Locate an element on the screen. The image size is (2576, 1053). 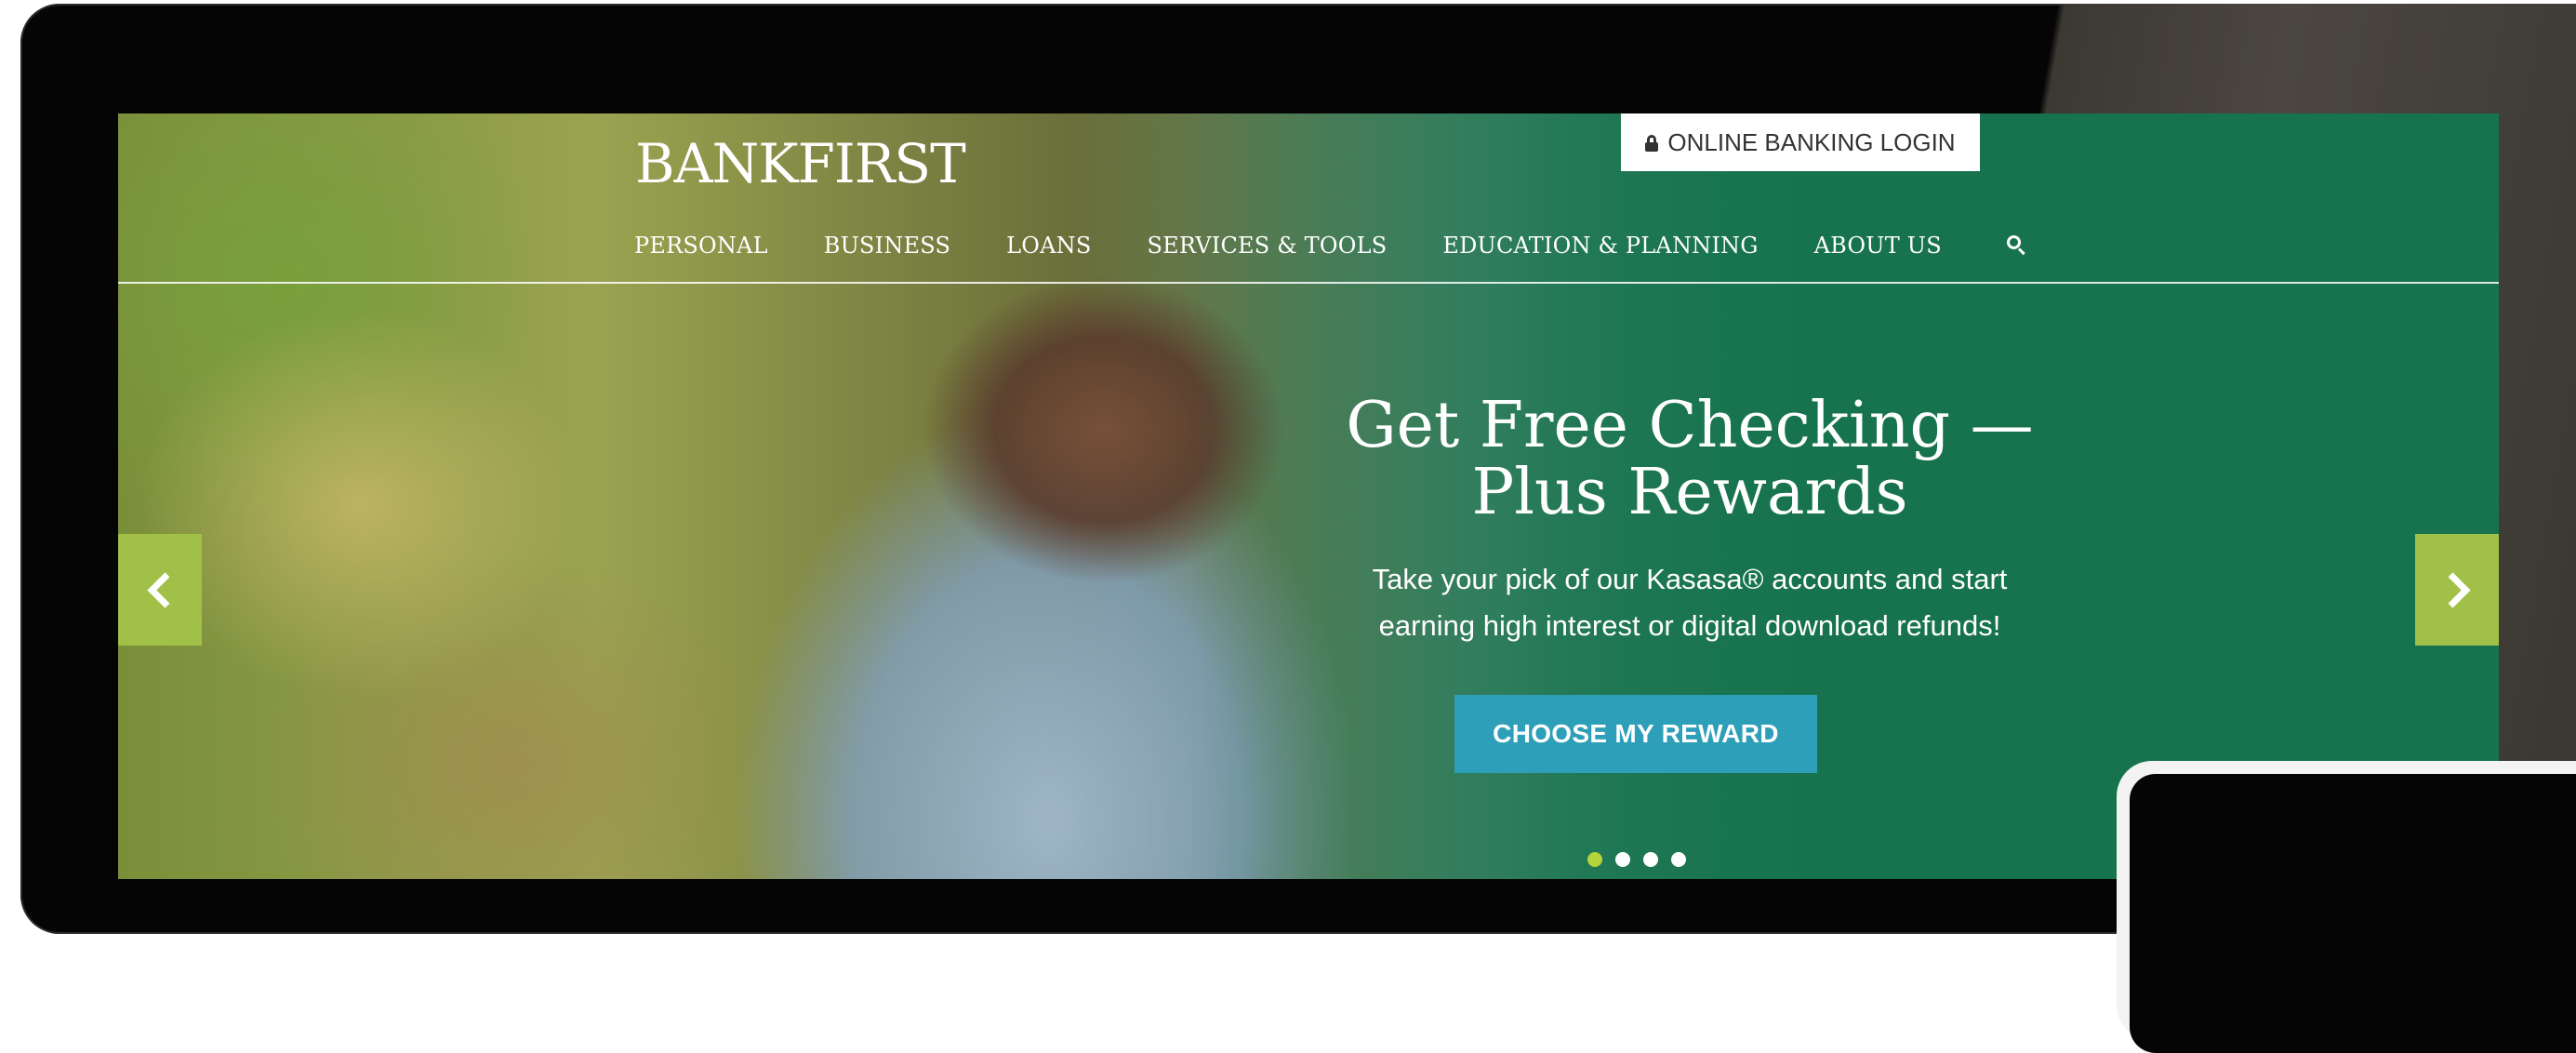
login-label: ONLINE BANKING LOGIN is located at coordinates (1811, 141).